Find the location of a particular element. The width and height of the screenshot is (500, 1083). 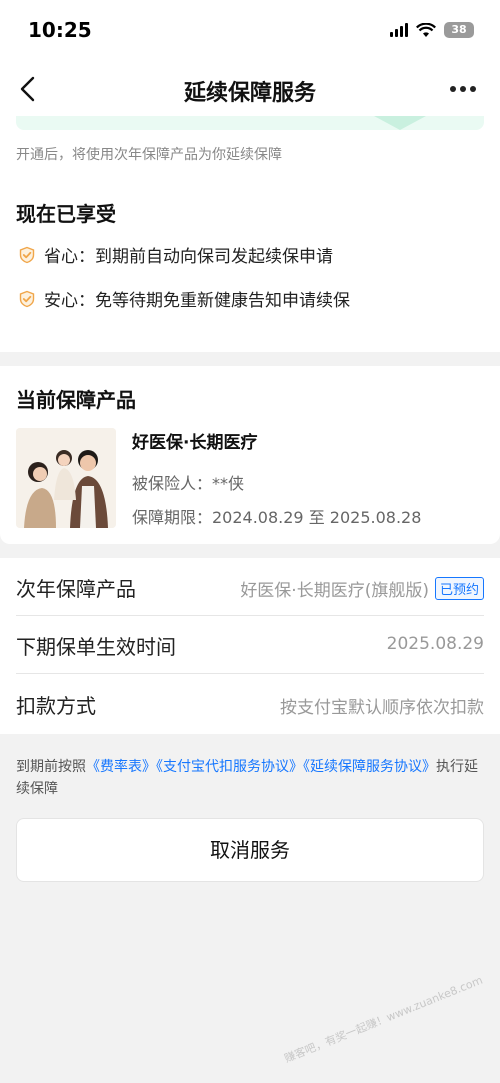

section-title: 当前保障产品 is located at coordinates (76, 400).